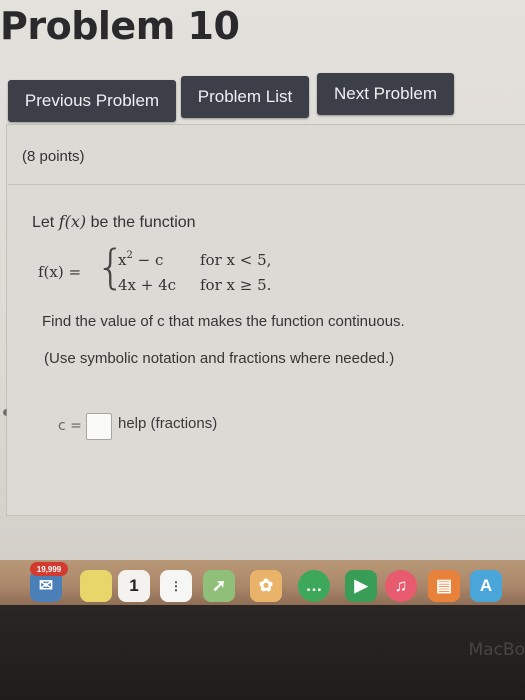  I want to click on case2-expression: 4x + 4c, so click(147, 285).